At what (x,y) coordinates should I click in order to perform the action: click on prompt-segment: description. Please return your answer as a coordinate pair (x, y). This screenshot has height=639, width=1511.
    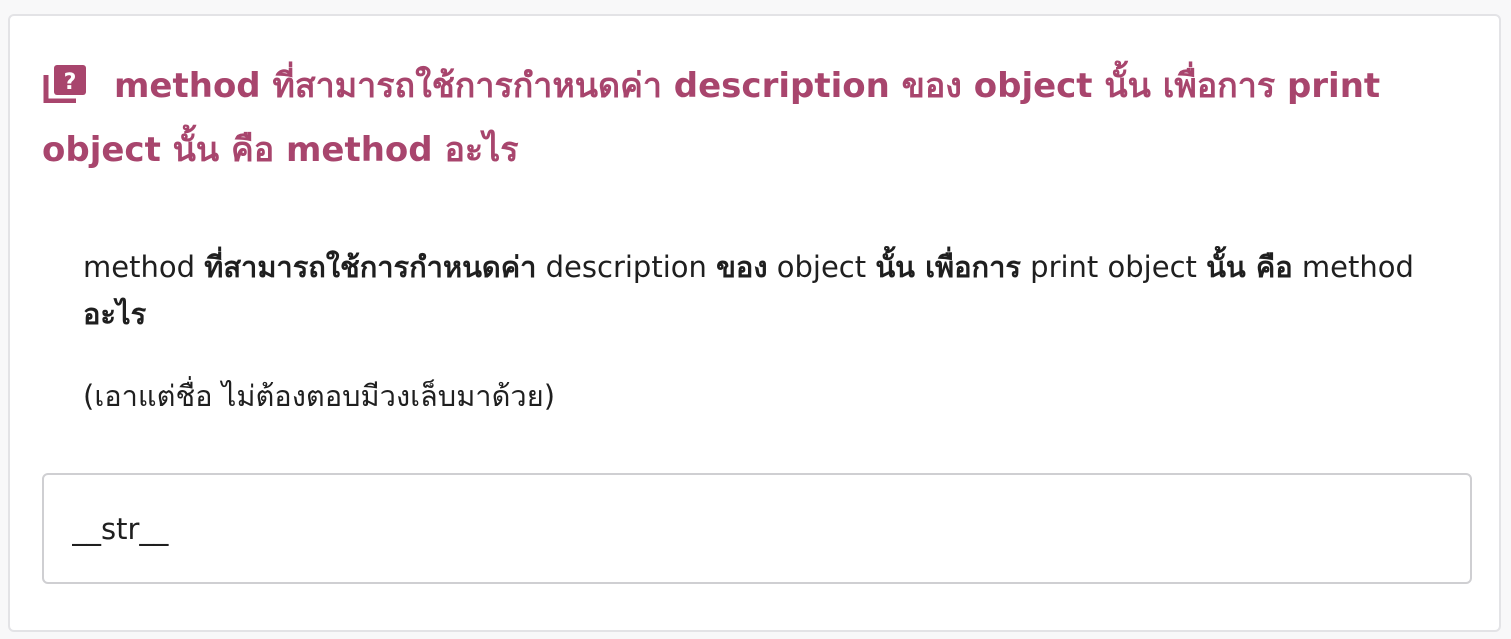
    Looking at the image, I should click on (626, 267).